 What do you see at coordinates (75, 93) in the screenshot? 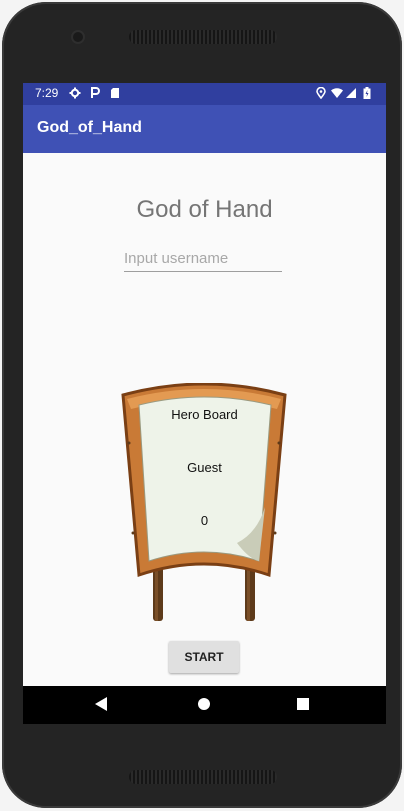
I see `gear-icon` at bounding box center [75, 93].